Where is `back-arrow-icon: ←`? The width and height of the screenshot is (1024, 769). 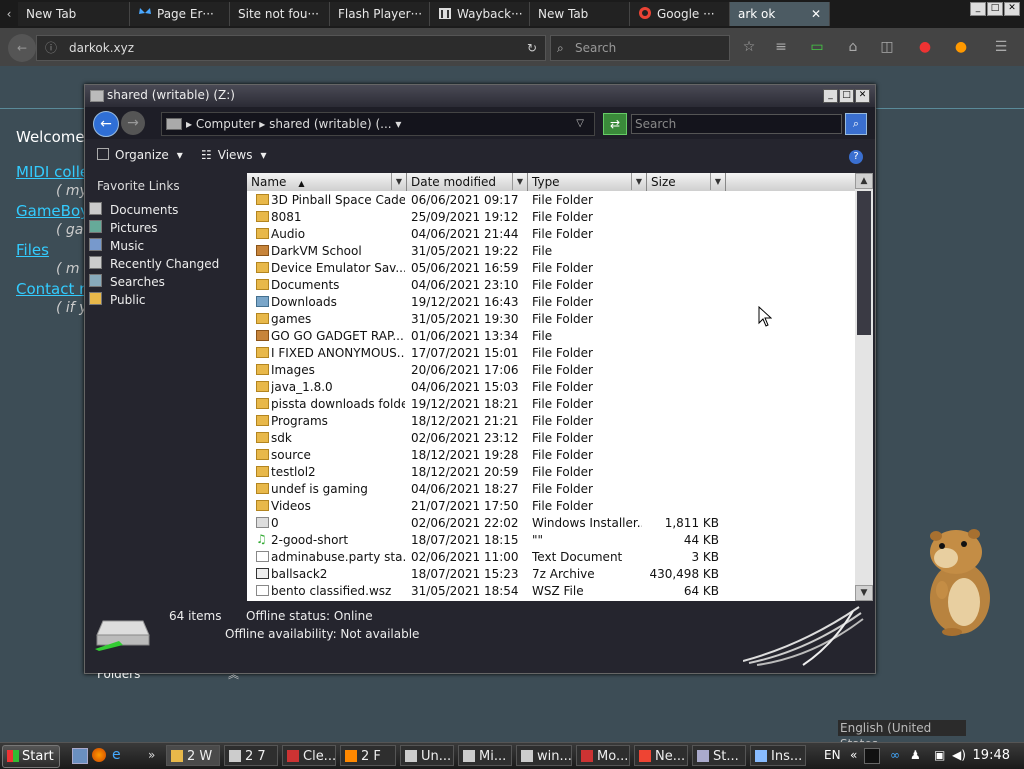
back-arrow-icon: ← is located at coordinates (106, 124).